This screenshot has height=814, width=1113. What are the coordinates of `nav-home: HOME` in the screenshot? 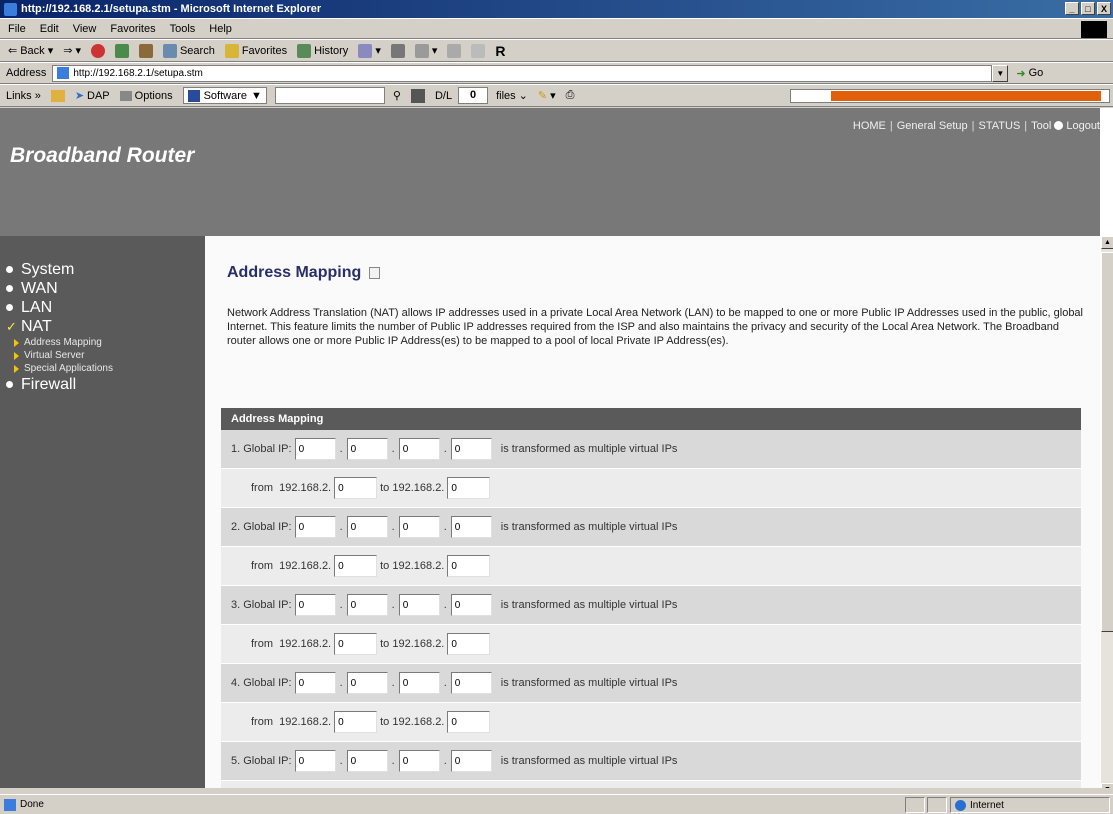 It's located at (869, 126).